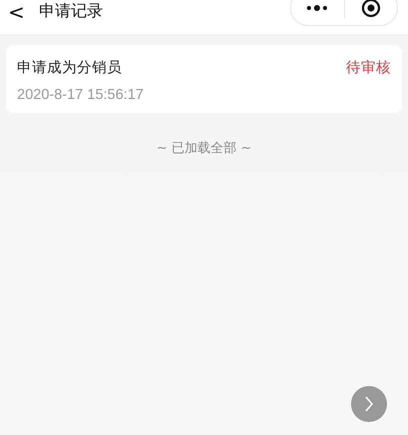 Image resolution: width=408 pixels, height=435 pixels. I want to click on chevron-right-icon, so click(369, 404).